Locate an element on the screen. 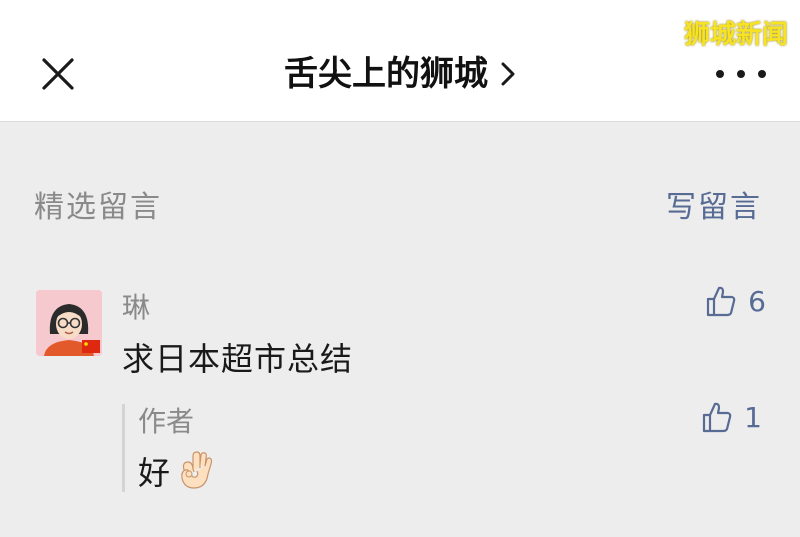 This screenshot has height=537, width=800. reply-like-button: 1 is located at coordinates (731, 417).